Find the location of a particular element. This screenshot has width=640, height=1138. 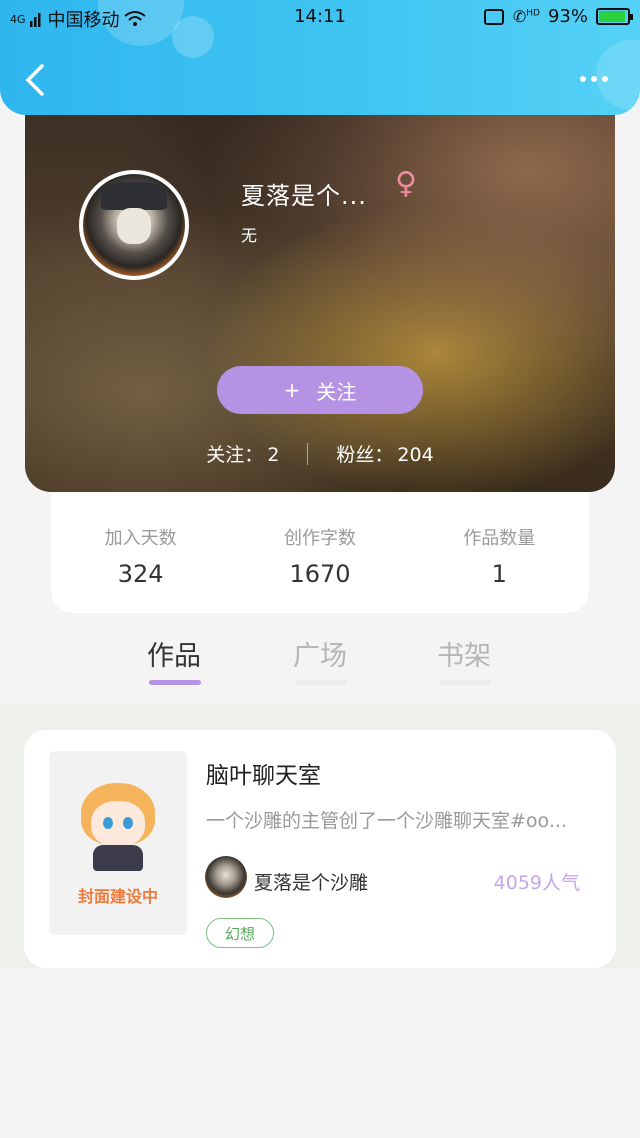

female-icon: ♀ is located at coordinates (406, 183).